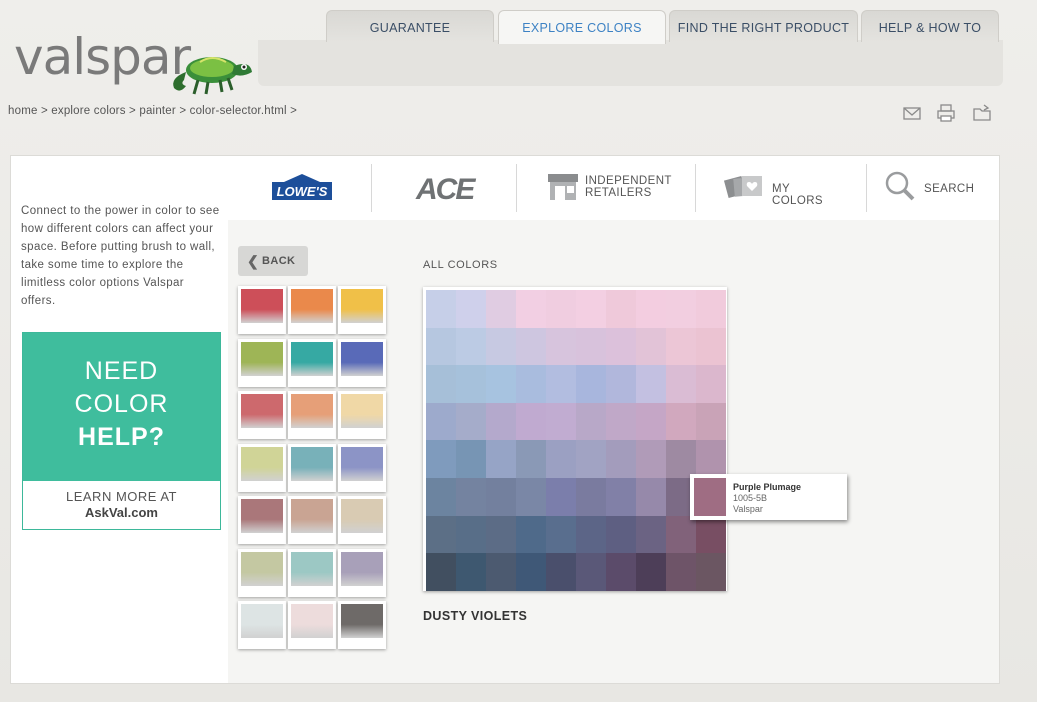 This screenshot has height=702, width=1037. I want to click on valspar-logo: valspar, so click(134, 59).